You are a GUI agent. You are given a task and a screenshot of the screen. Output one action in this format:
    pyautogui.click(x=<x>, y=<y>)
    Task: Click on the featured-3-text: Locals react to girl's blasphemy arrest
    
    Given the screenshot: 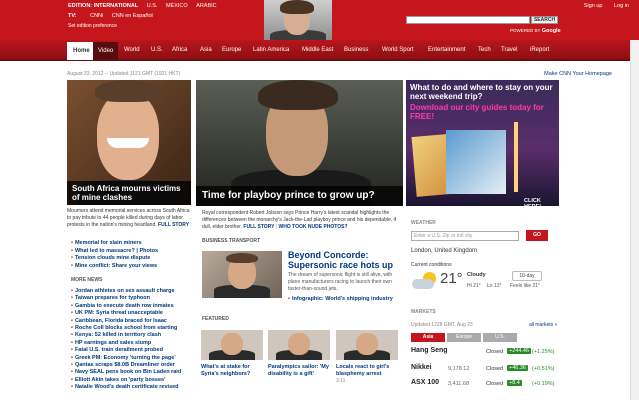 What is the action you would take?
    pyautogui.click(x=367, y=370)
    